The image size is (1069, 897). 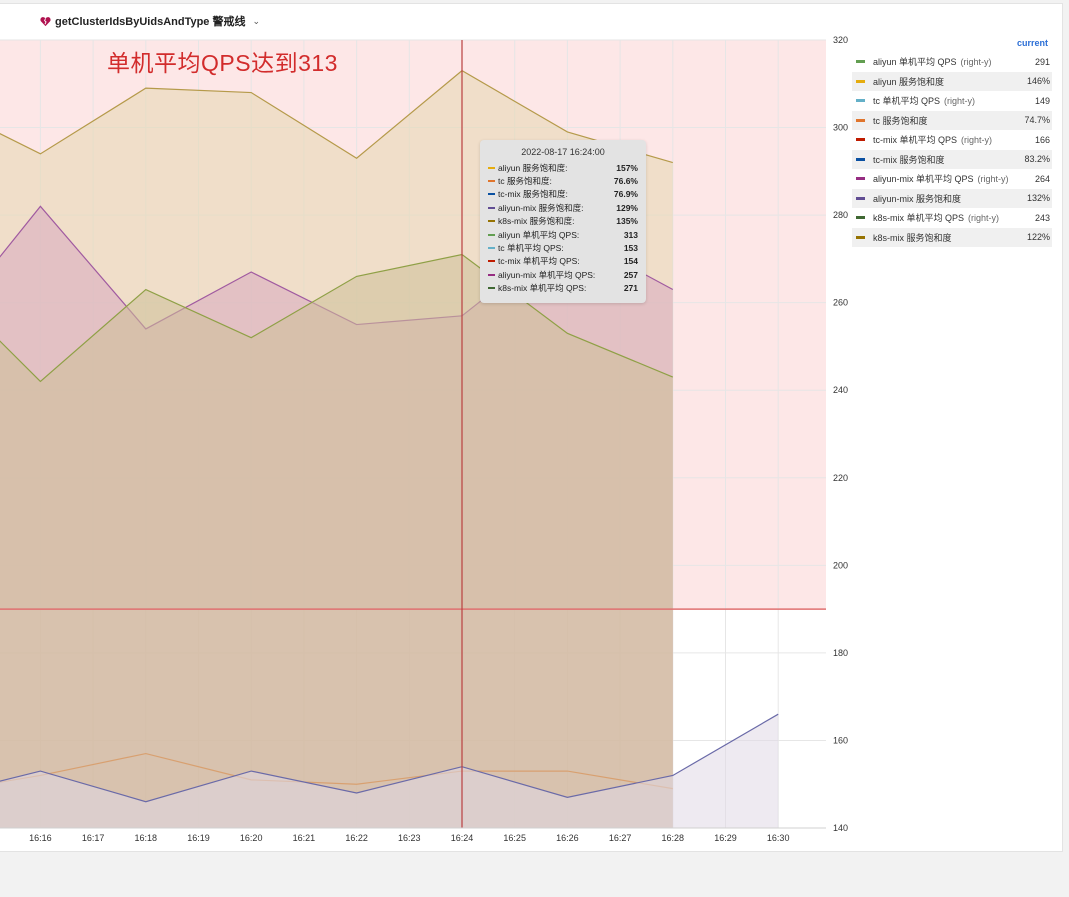 I want to click on legend-item: tc-mix 单机平均 QPS (right-y) 166, so click(x=952, y=140).